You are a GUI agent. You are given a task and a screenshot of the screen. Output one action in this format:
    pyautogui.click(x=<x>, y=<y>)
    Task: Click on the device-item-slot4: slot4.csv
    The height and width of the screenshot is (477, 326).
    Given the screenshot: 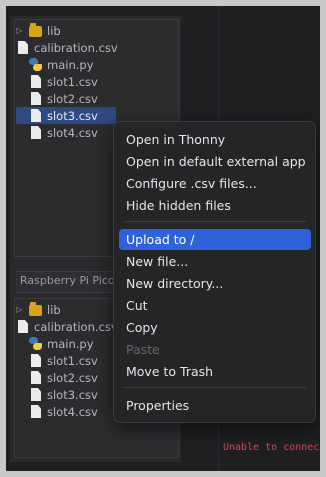 What is the action you would take?
    pyautogui.click(x=66, y=411)
    